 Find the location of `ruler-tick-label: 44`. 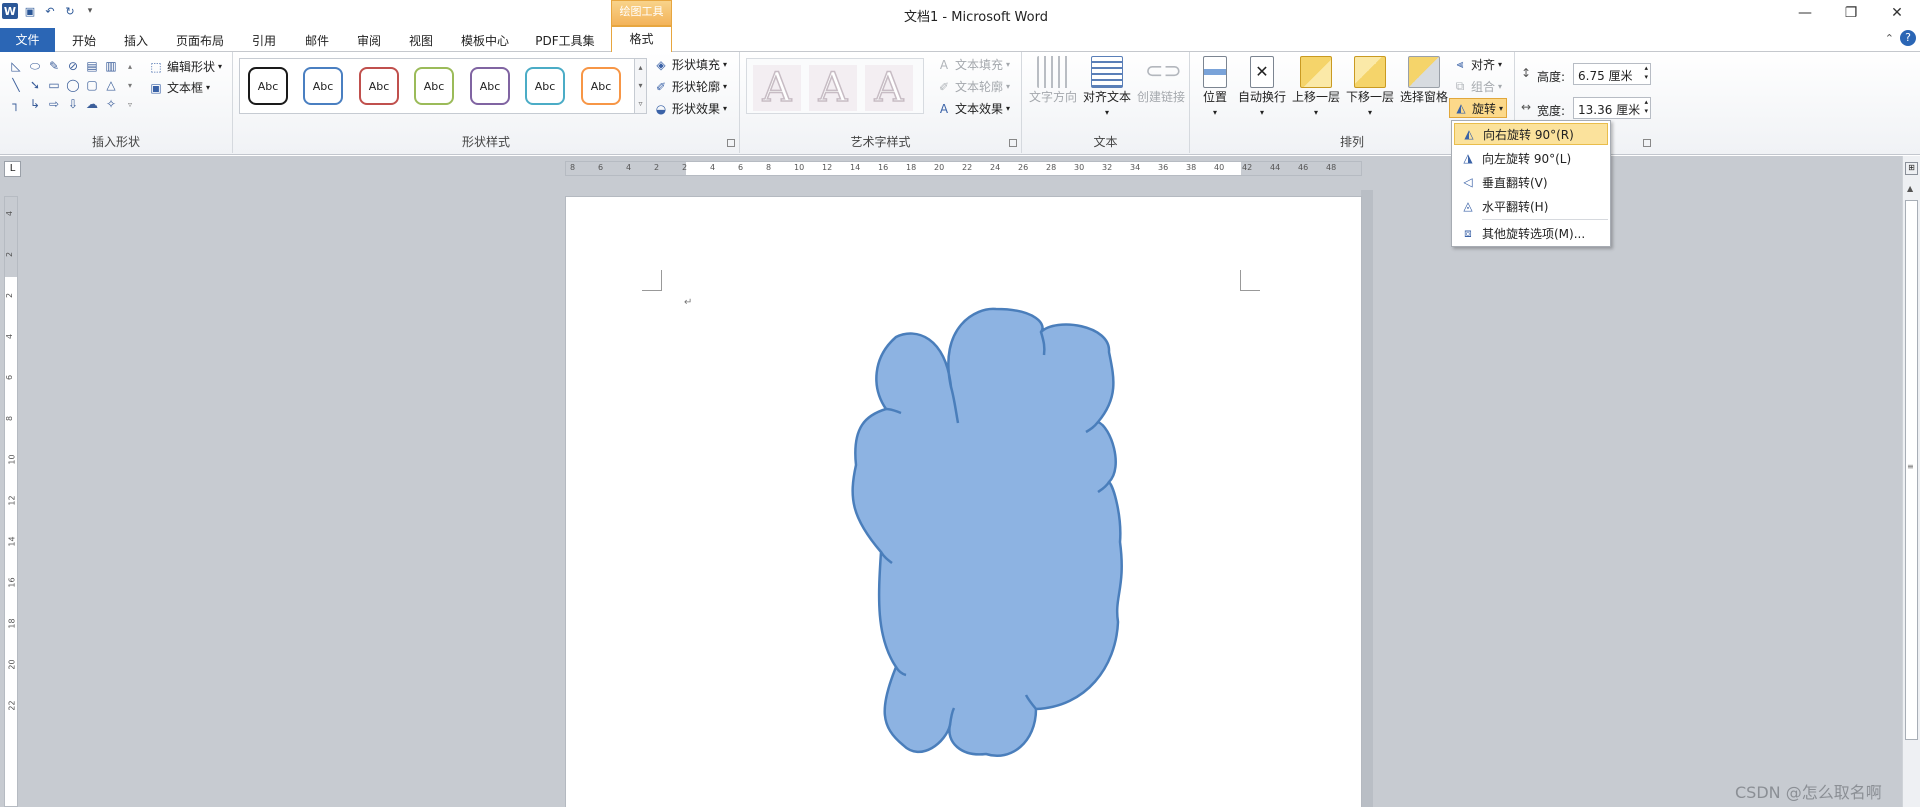

ruler-tick-label: 44 is located at coordinates (1275, 167).